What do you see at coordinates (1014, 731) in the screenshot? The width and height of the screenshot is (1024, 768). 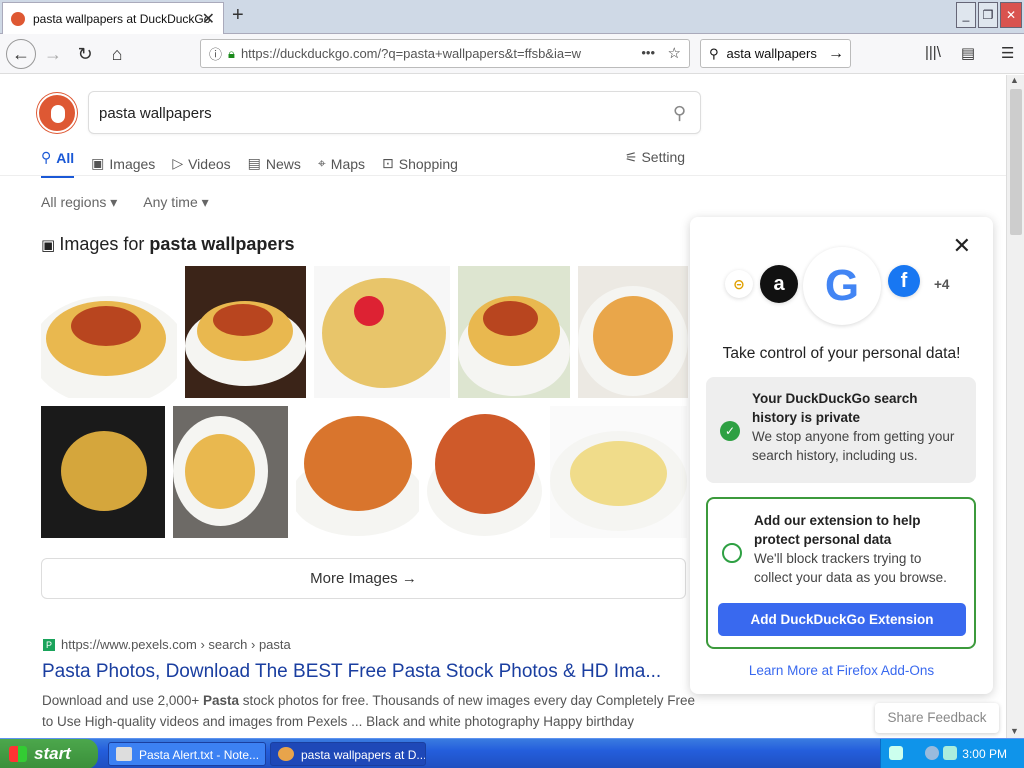 I see `scroll-down-icon: ▼` at bounding box center [1014, 731].